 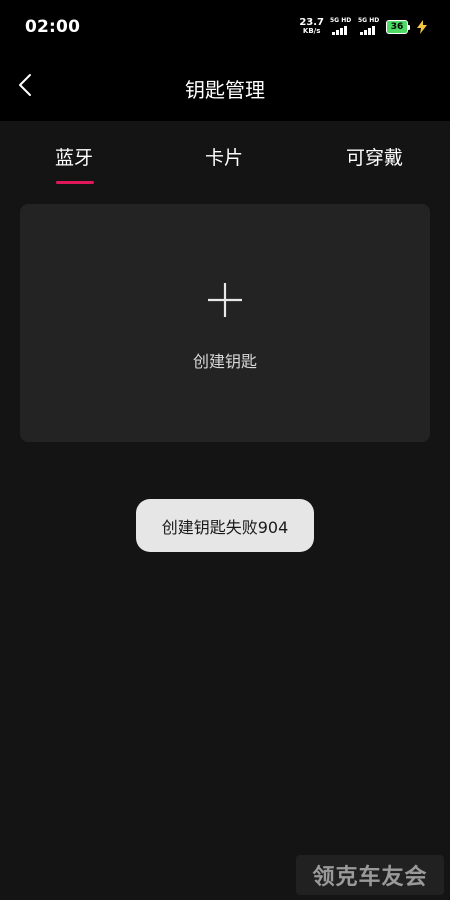 I want to click on status-indicators: 23.7 KB/s 5G HD 5G HD 36, so click(x=363, y=27).